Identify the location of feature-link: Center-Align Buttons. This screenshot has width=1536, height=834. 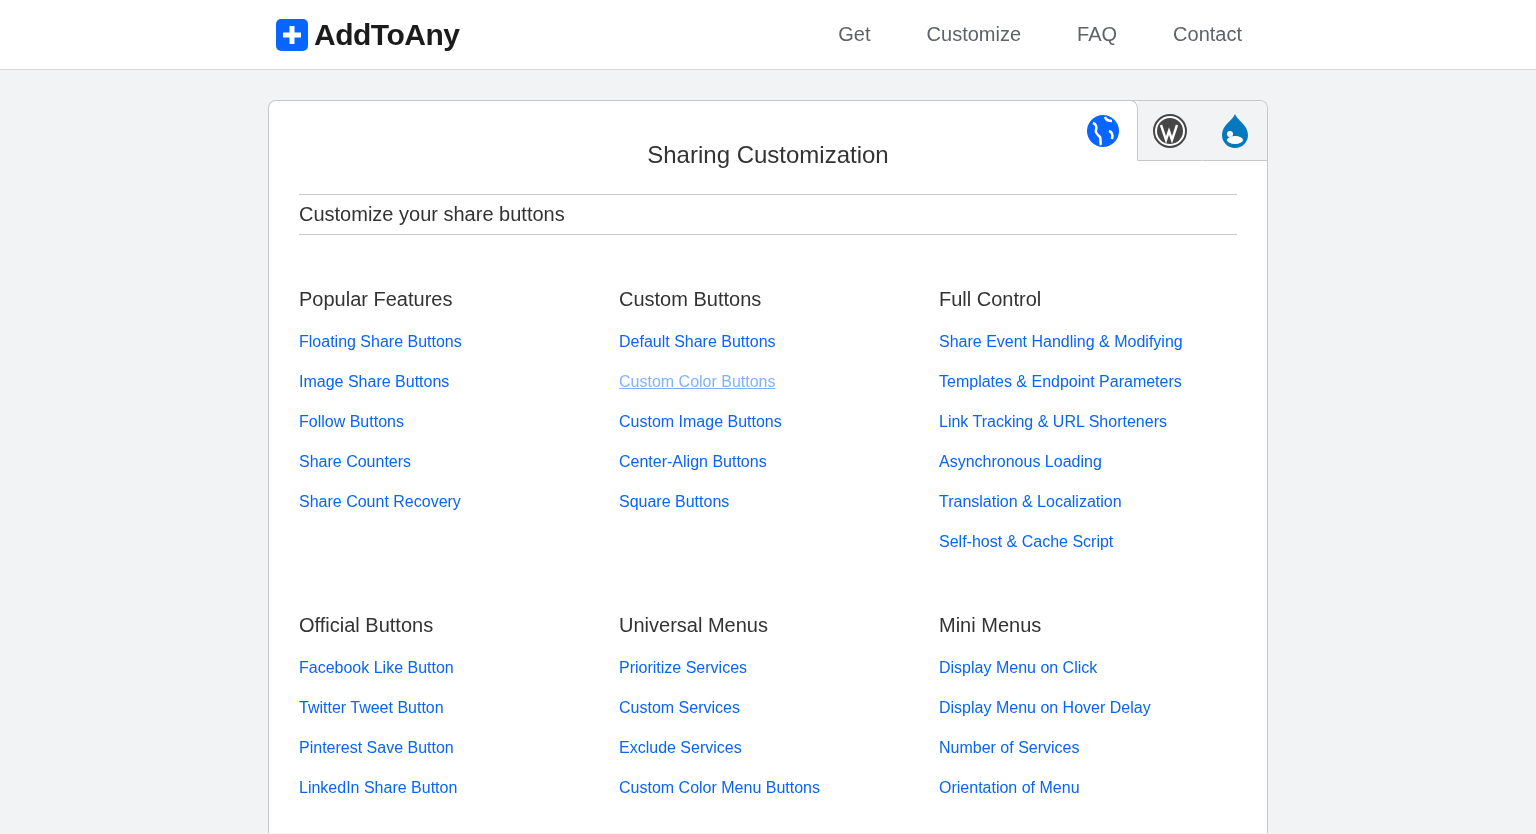
(693, 462).